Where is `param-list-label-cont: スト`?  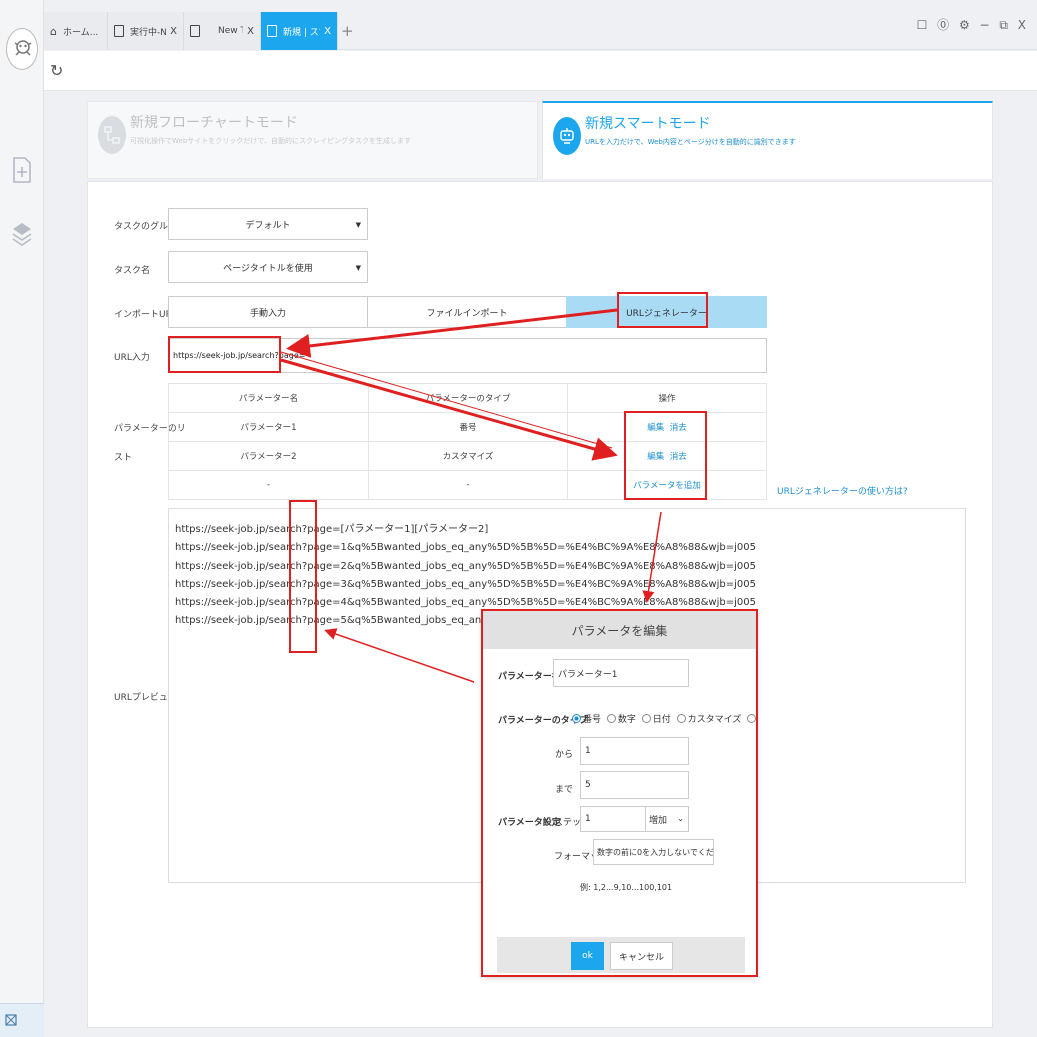
param-list-label-cont: スト is located at coordinates (123, 458).